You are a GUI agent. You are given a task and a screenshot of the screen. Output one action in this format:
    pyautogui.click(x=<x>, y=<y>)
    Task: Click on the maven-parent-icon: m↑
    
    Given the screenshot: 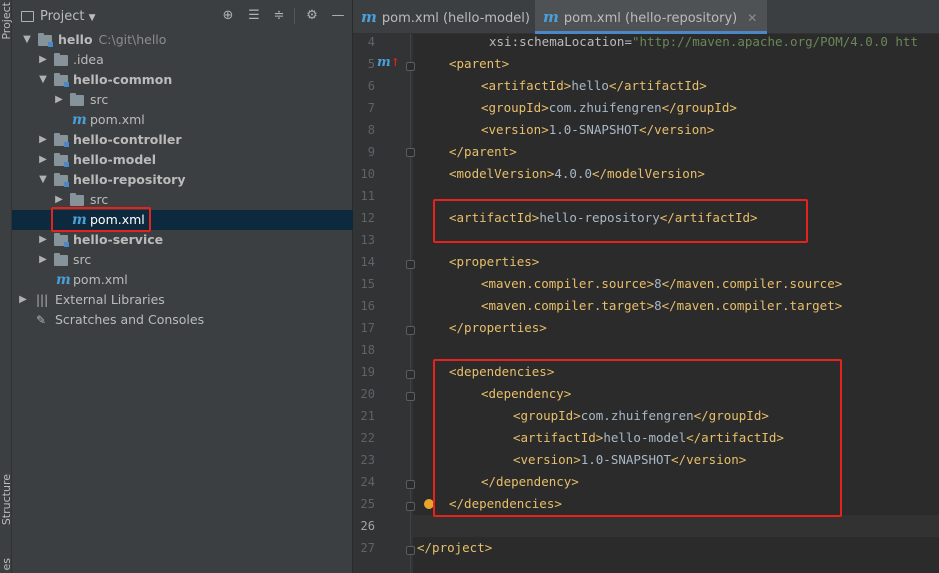 What is the action you would take?
    pyautogui.click(x=388, y=62)
    